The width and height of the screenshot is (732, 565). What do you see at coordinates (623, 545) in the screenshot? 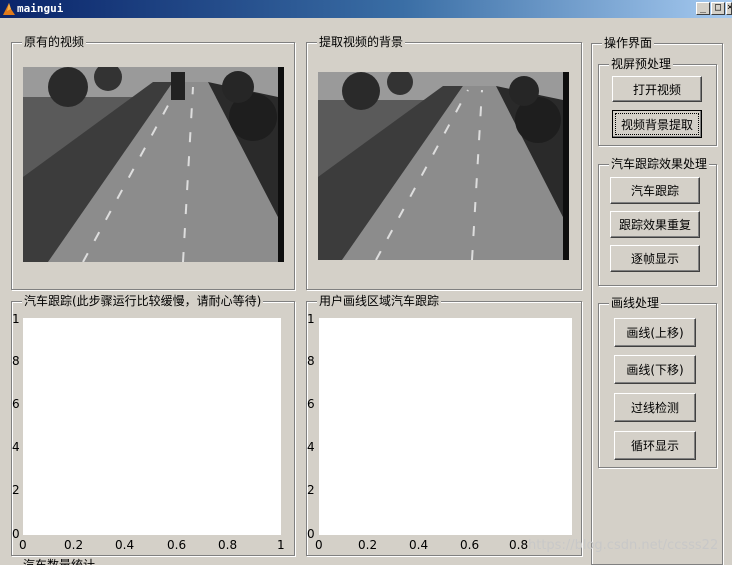
I see `watermark-text: https://blog.csdn.net/ccsss22` at bounding box center [623, 545].